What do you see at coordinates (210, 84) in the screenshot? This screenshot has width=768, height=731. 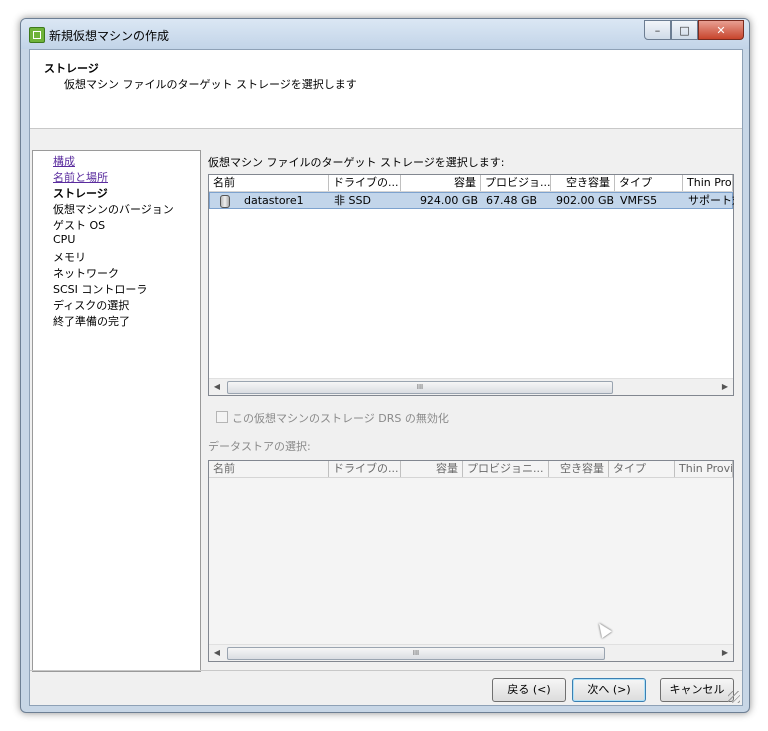 I see `page-subtitle: 仮想マシン ファイルのターゲット ストレージを選択します` at bounding box center [210, 84].